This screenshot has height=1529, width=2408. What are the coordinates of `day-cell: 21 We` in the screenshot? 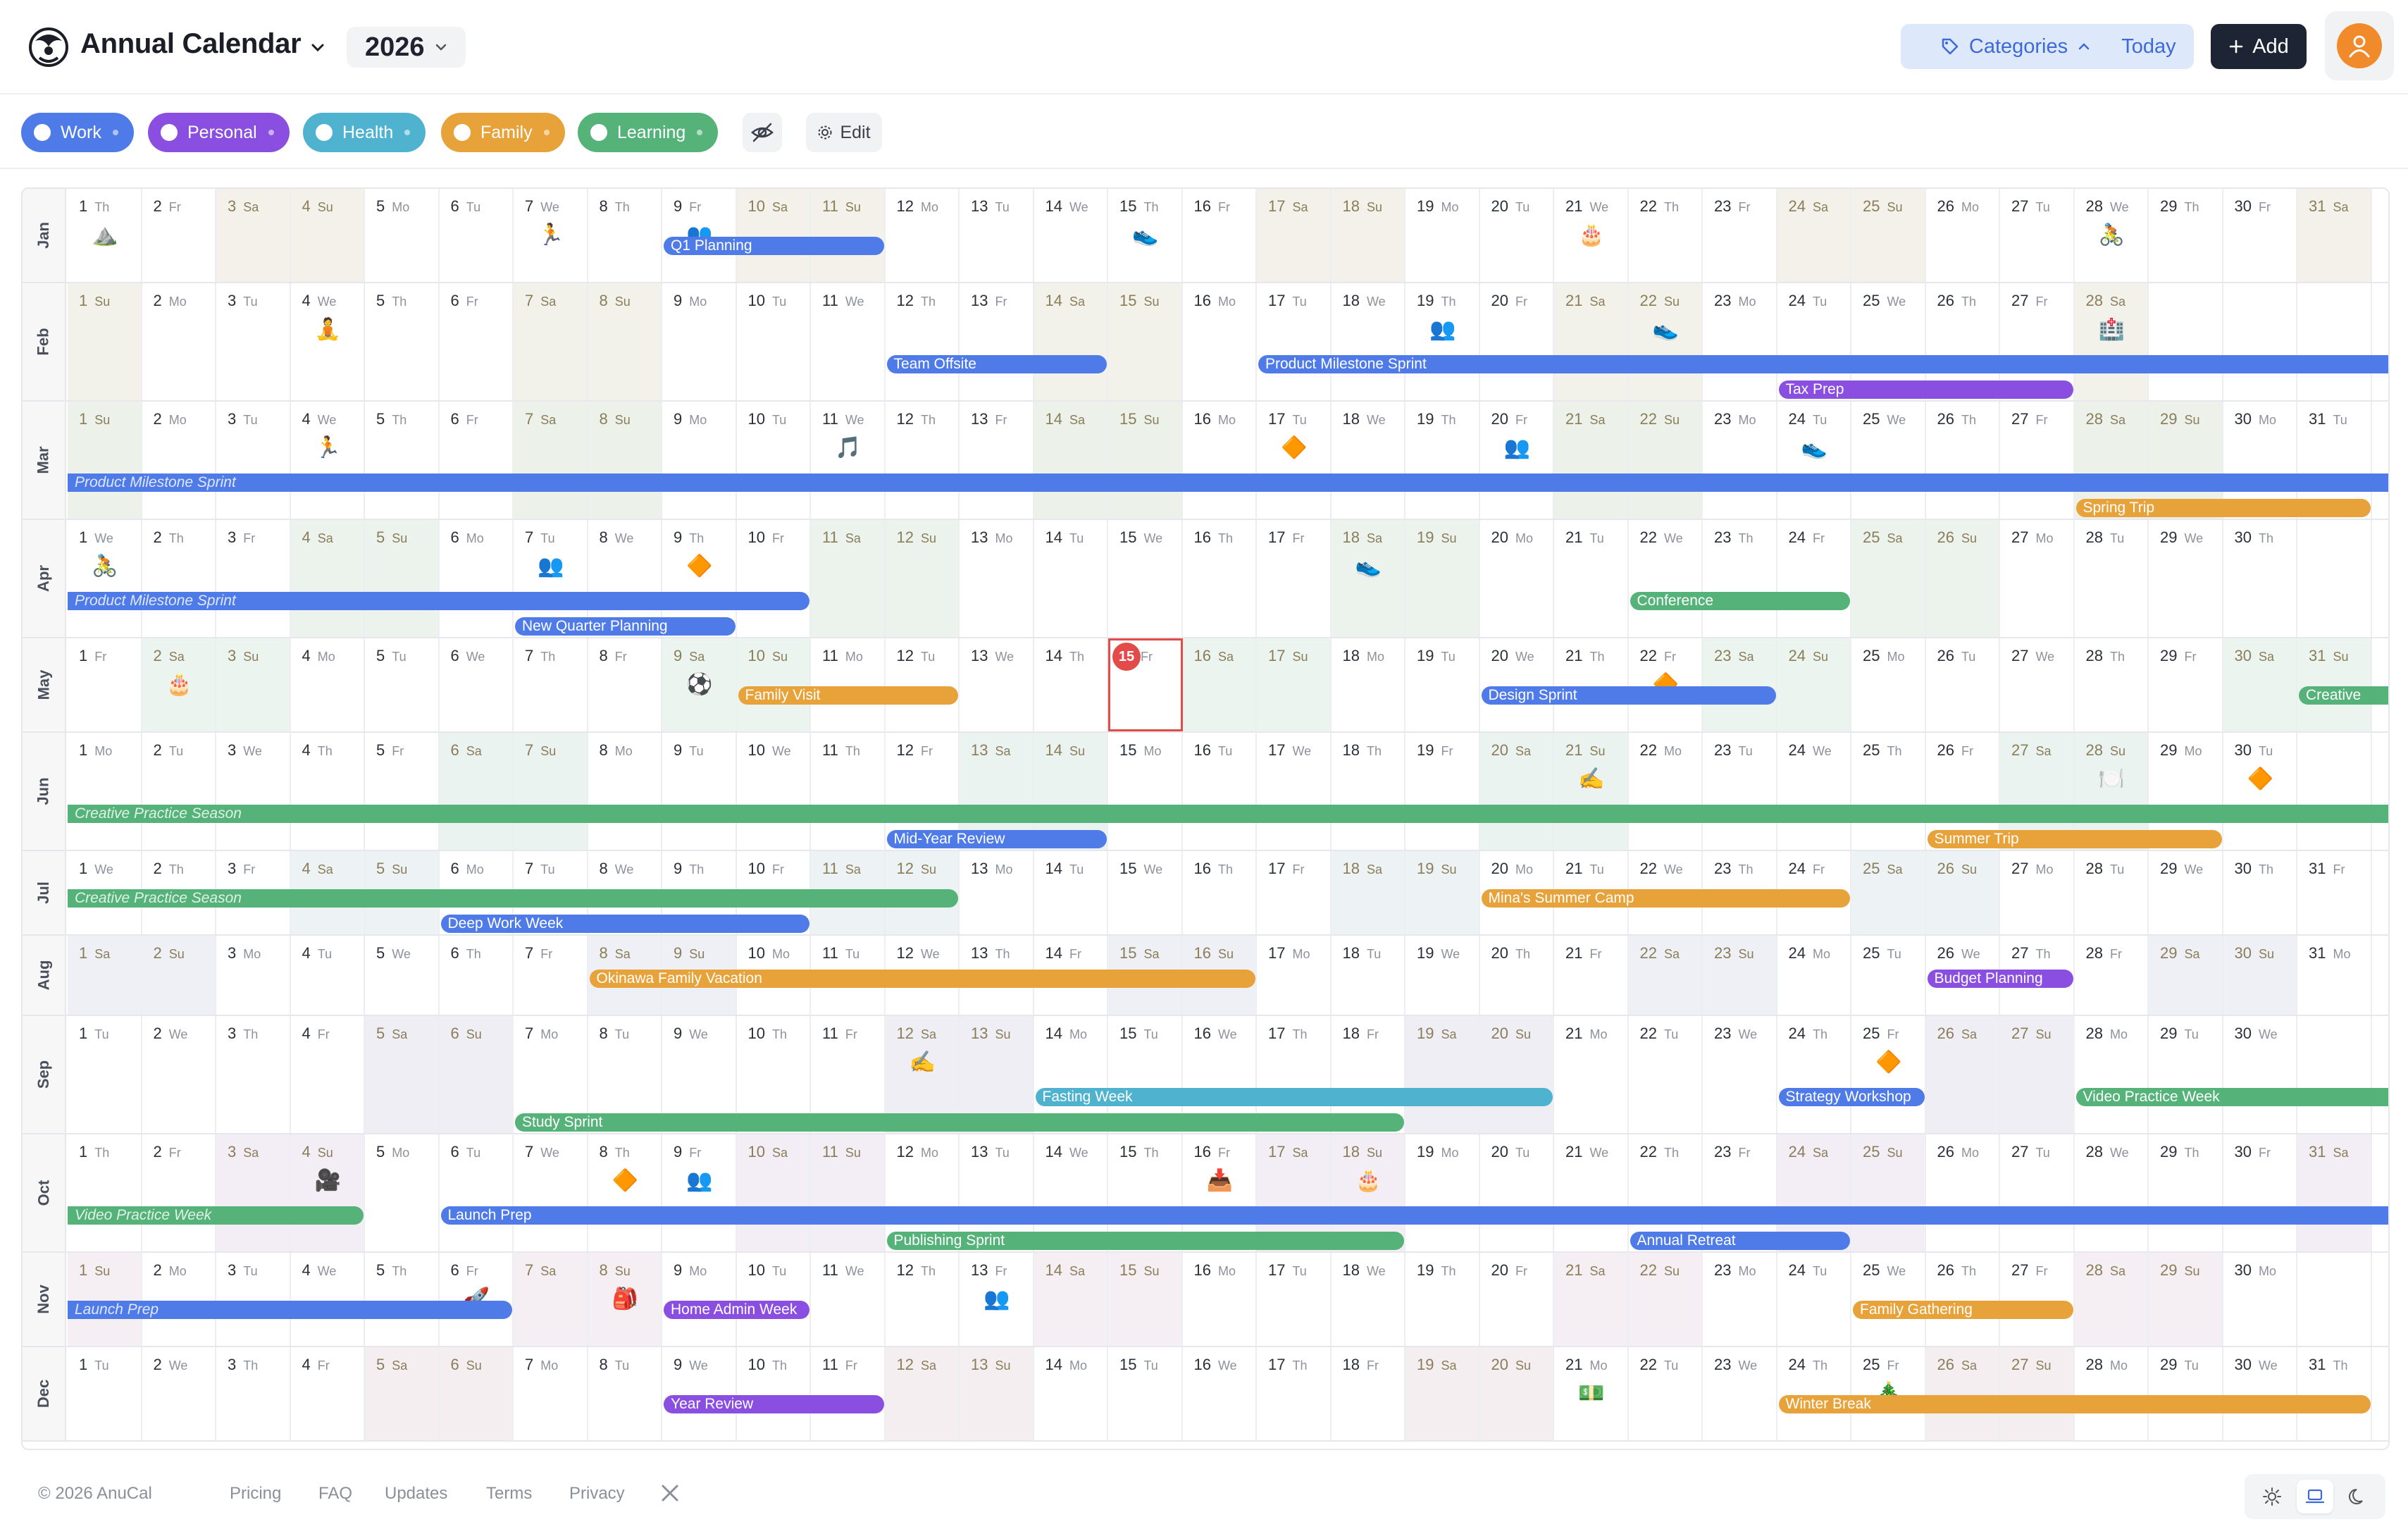 It's located at (1592, 1192).